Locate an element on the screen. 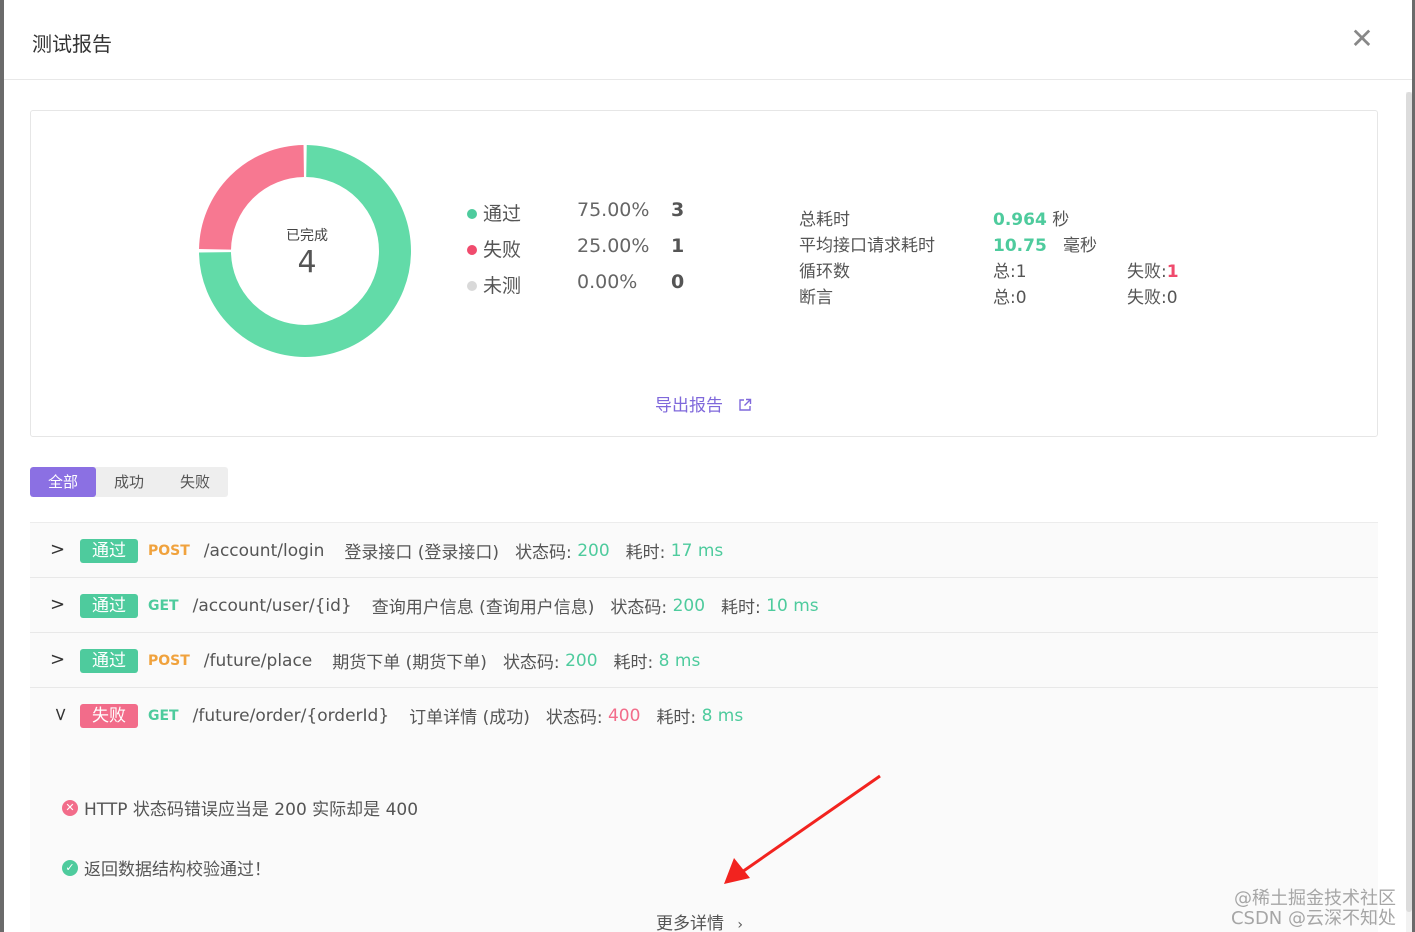 This screenshot has height=932, width=1415. assert-label: 断言 is located at coordinates (816, 298).